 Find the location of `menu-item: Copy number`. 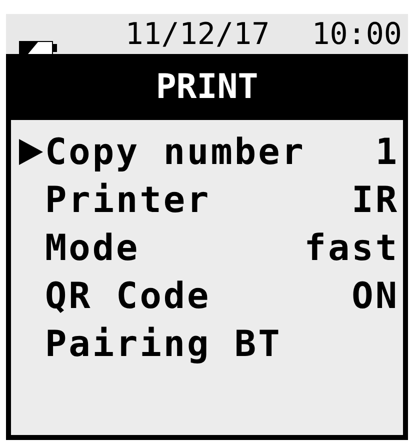

menu-item: Copy number is located at coordinates (175, 152).